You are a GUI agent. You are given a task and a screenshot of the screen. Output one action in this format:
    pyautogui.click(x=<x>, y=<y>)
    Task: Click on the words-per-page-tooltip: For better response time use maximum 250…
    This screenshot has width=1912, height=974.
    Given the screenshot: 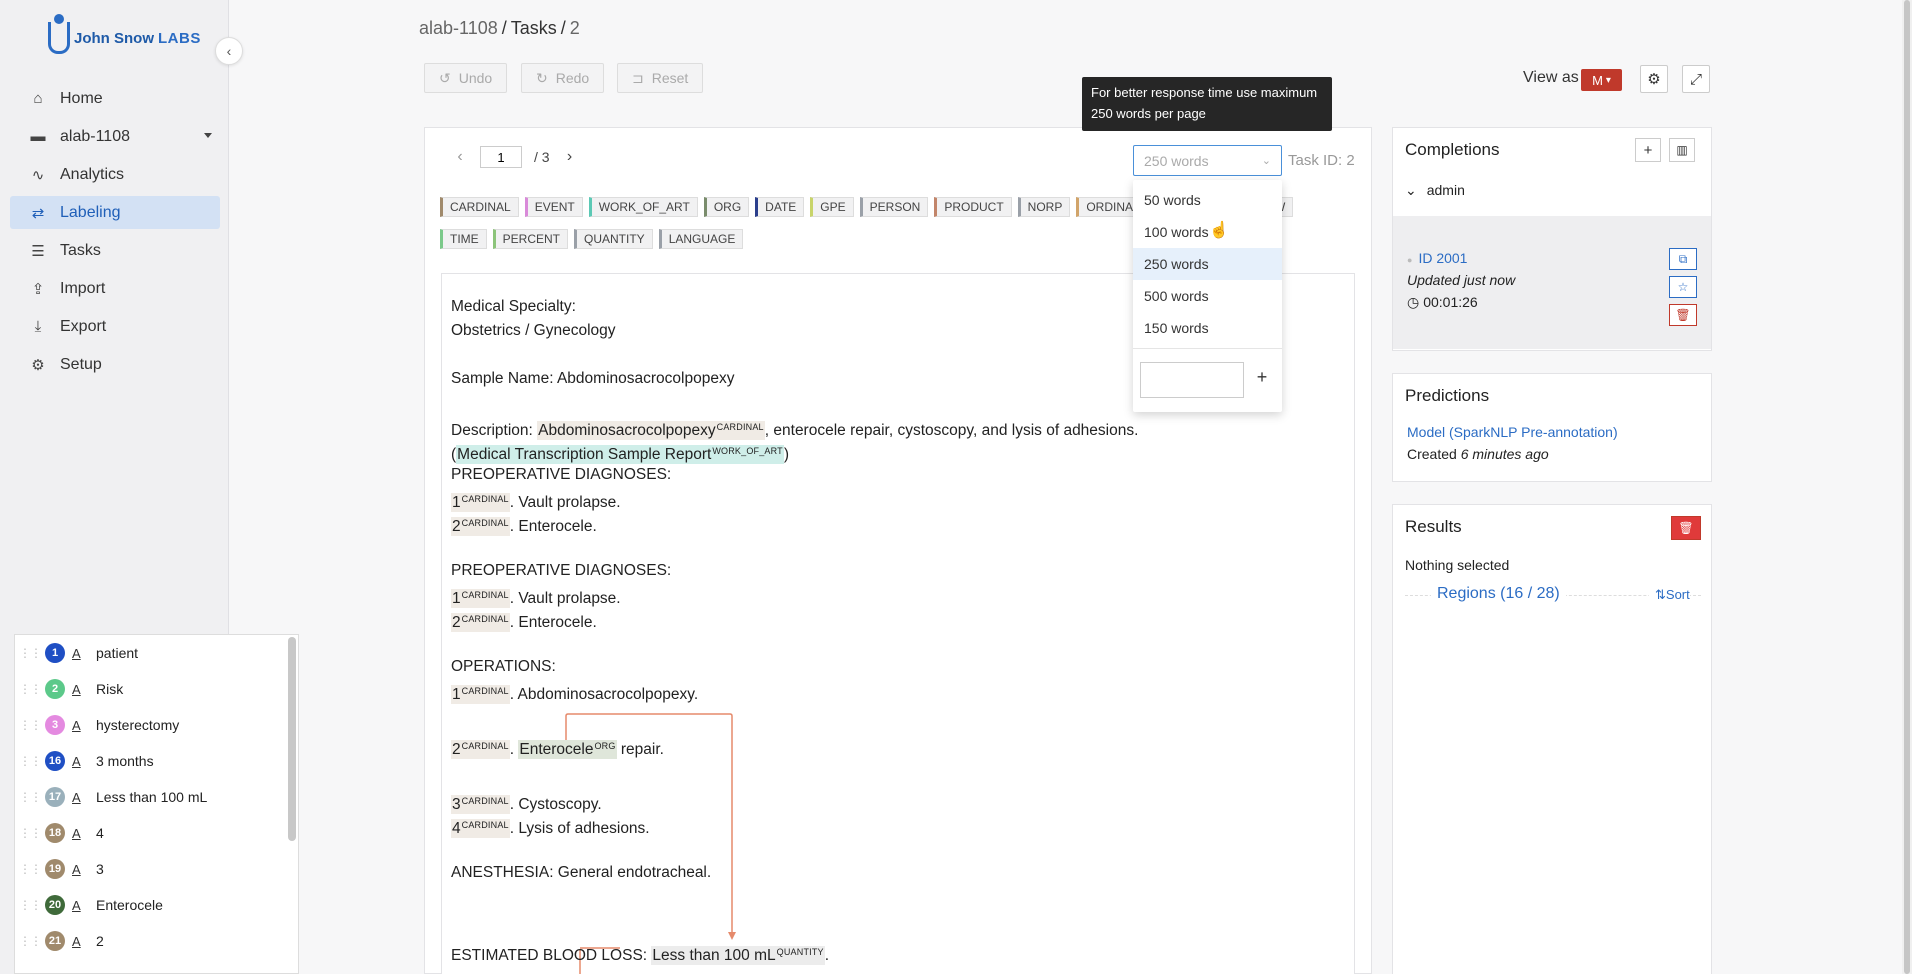 What is the action you would take?
    pyautogui.click(x=1207, y=104)
    